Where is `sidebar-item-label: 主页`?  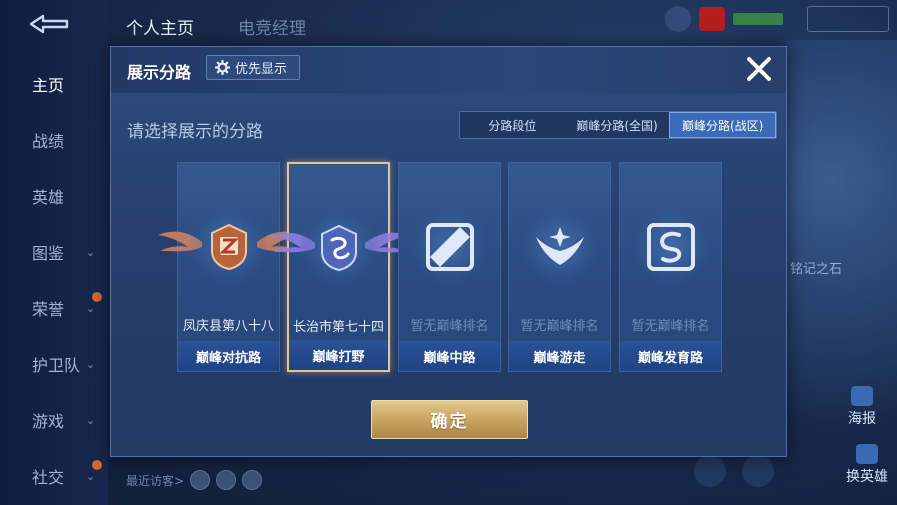
sidebar-item-label: 主页 is located at coordinates (48, 85).